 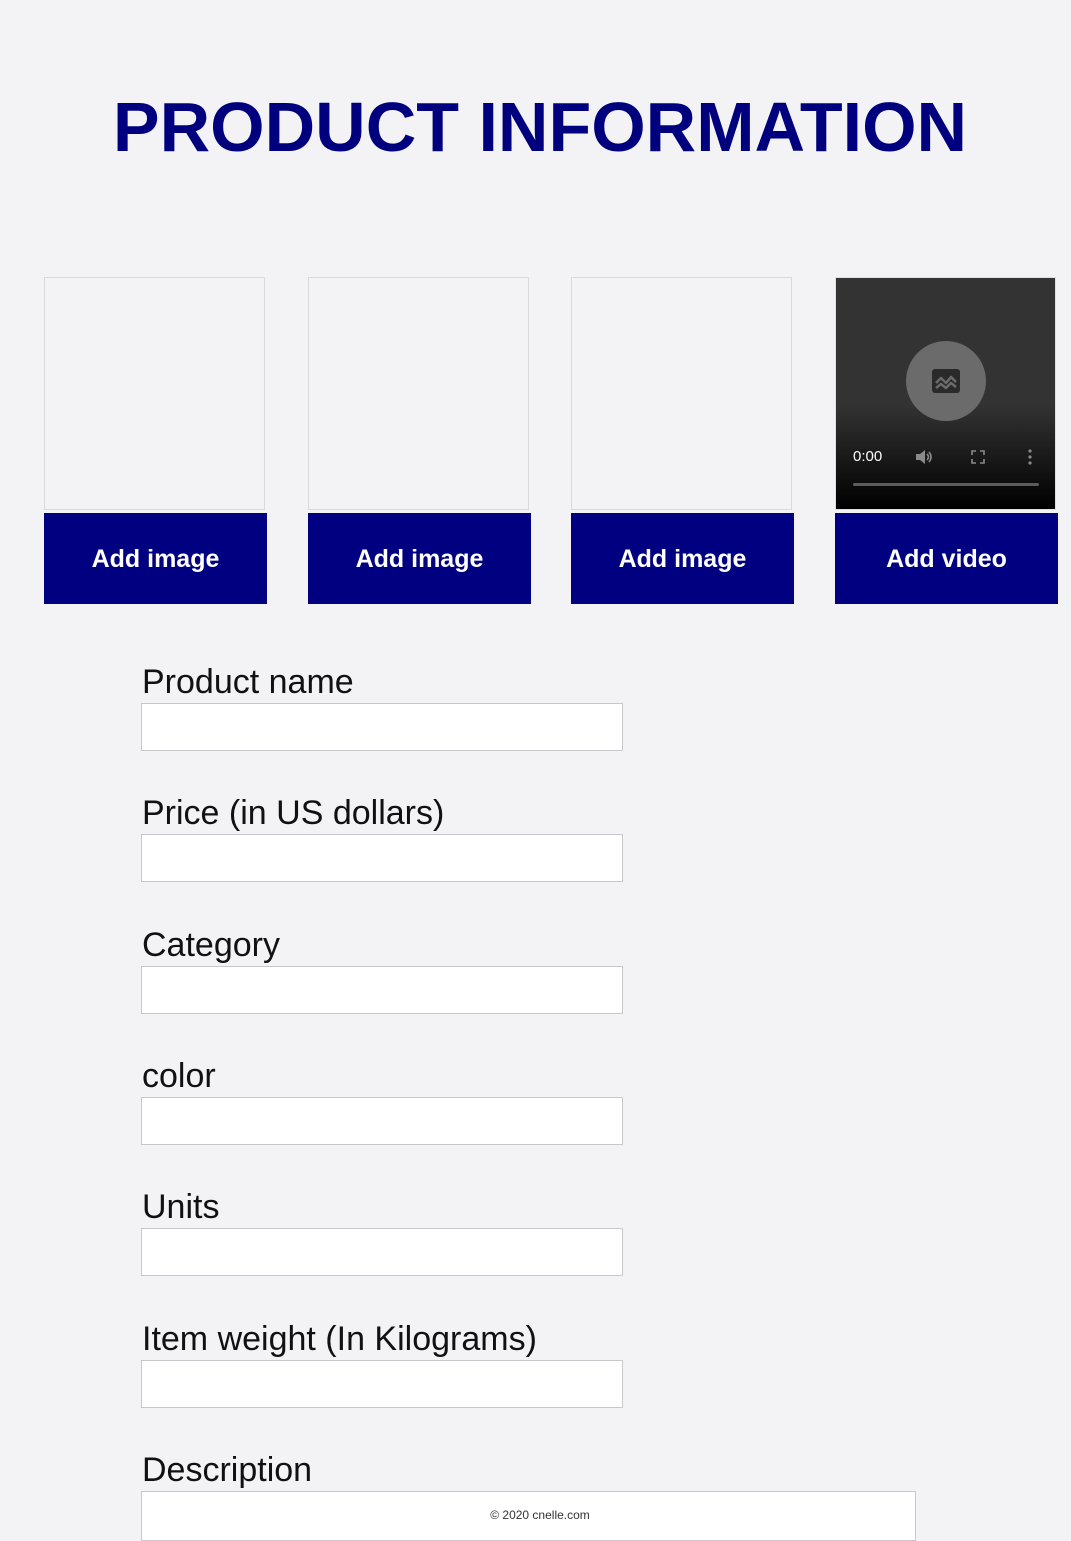 What do you see at coordinates (978, 457) in the screenshot?
I see `fullscreen-icon` at bounding box center [978, 457].